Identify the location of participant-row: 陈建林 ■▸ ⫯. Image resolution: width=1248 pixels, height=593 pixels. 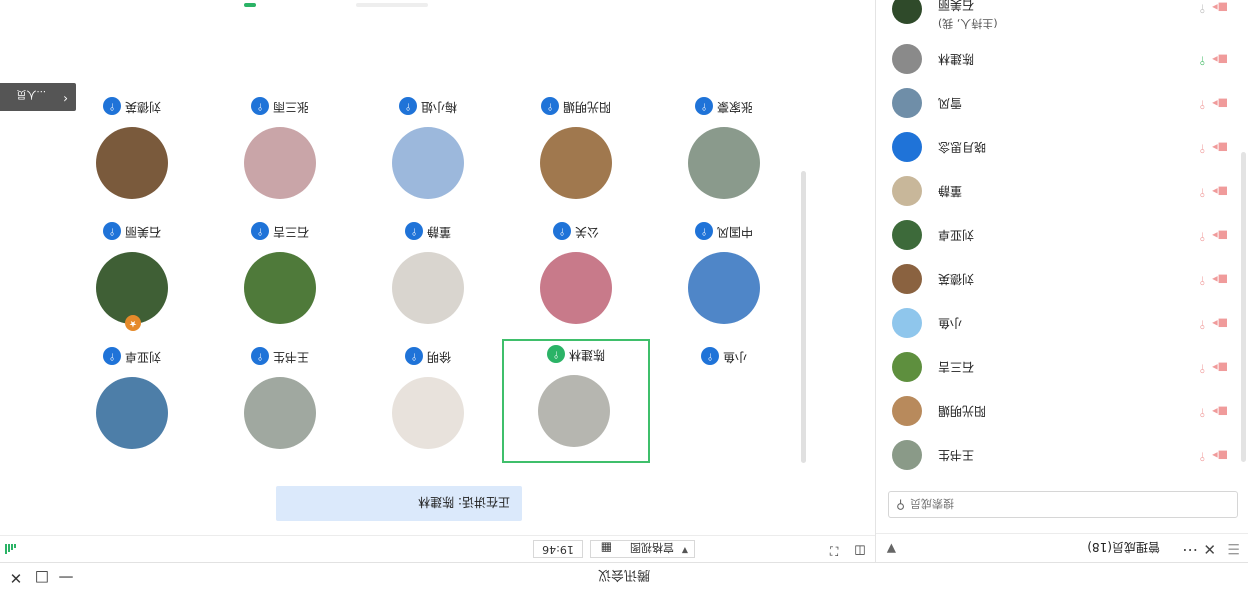
(1062, 60).